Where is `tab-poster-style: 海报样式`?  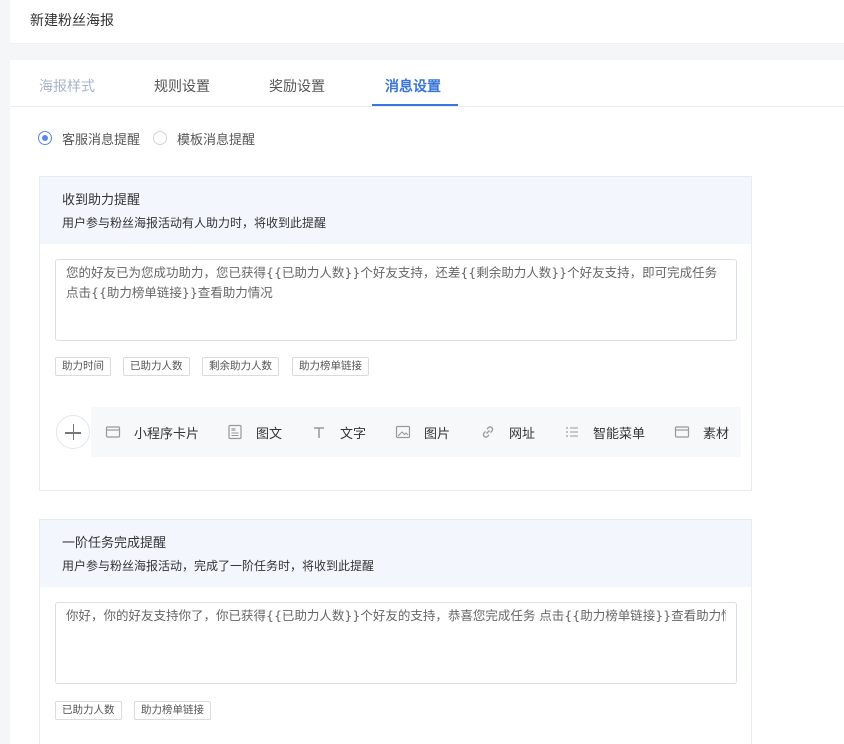 tab-poster-style: 海报样式 is located at coordinates (67, 86).